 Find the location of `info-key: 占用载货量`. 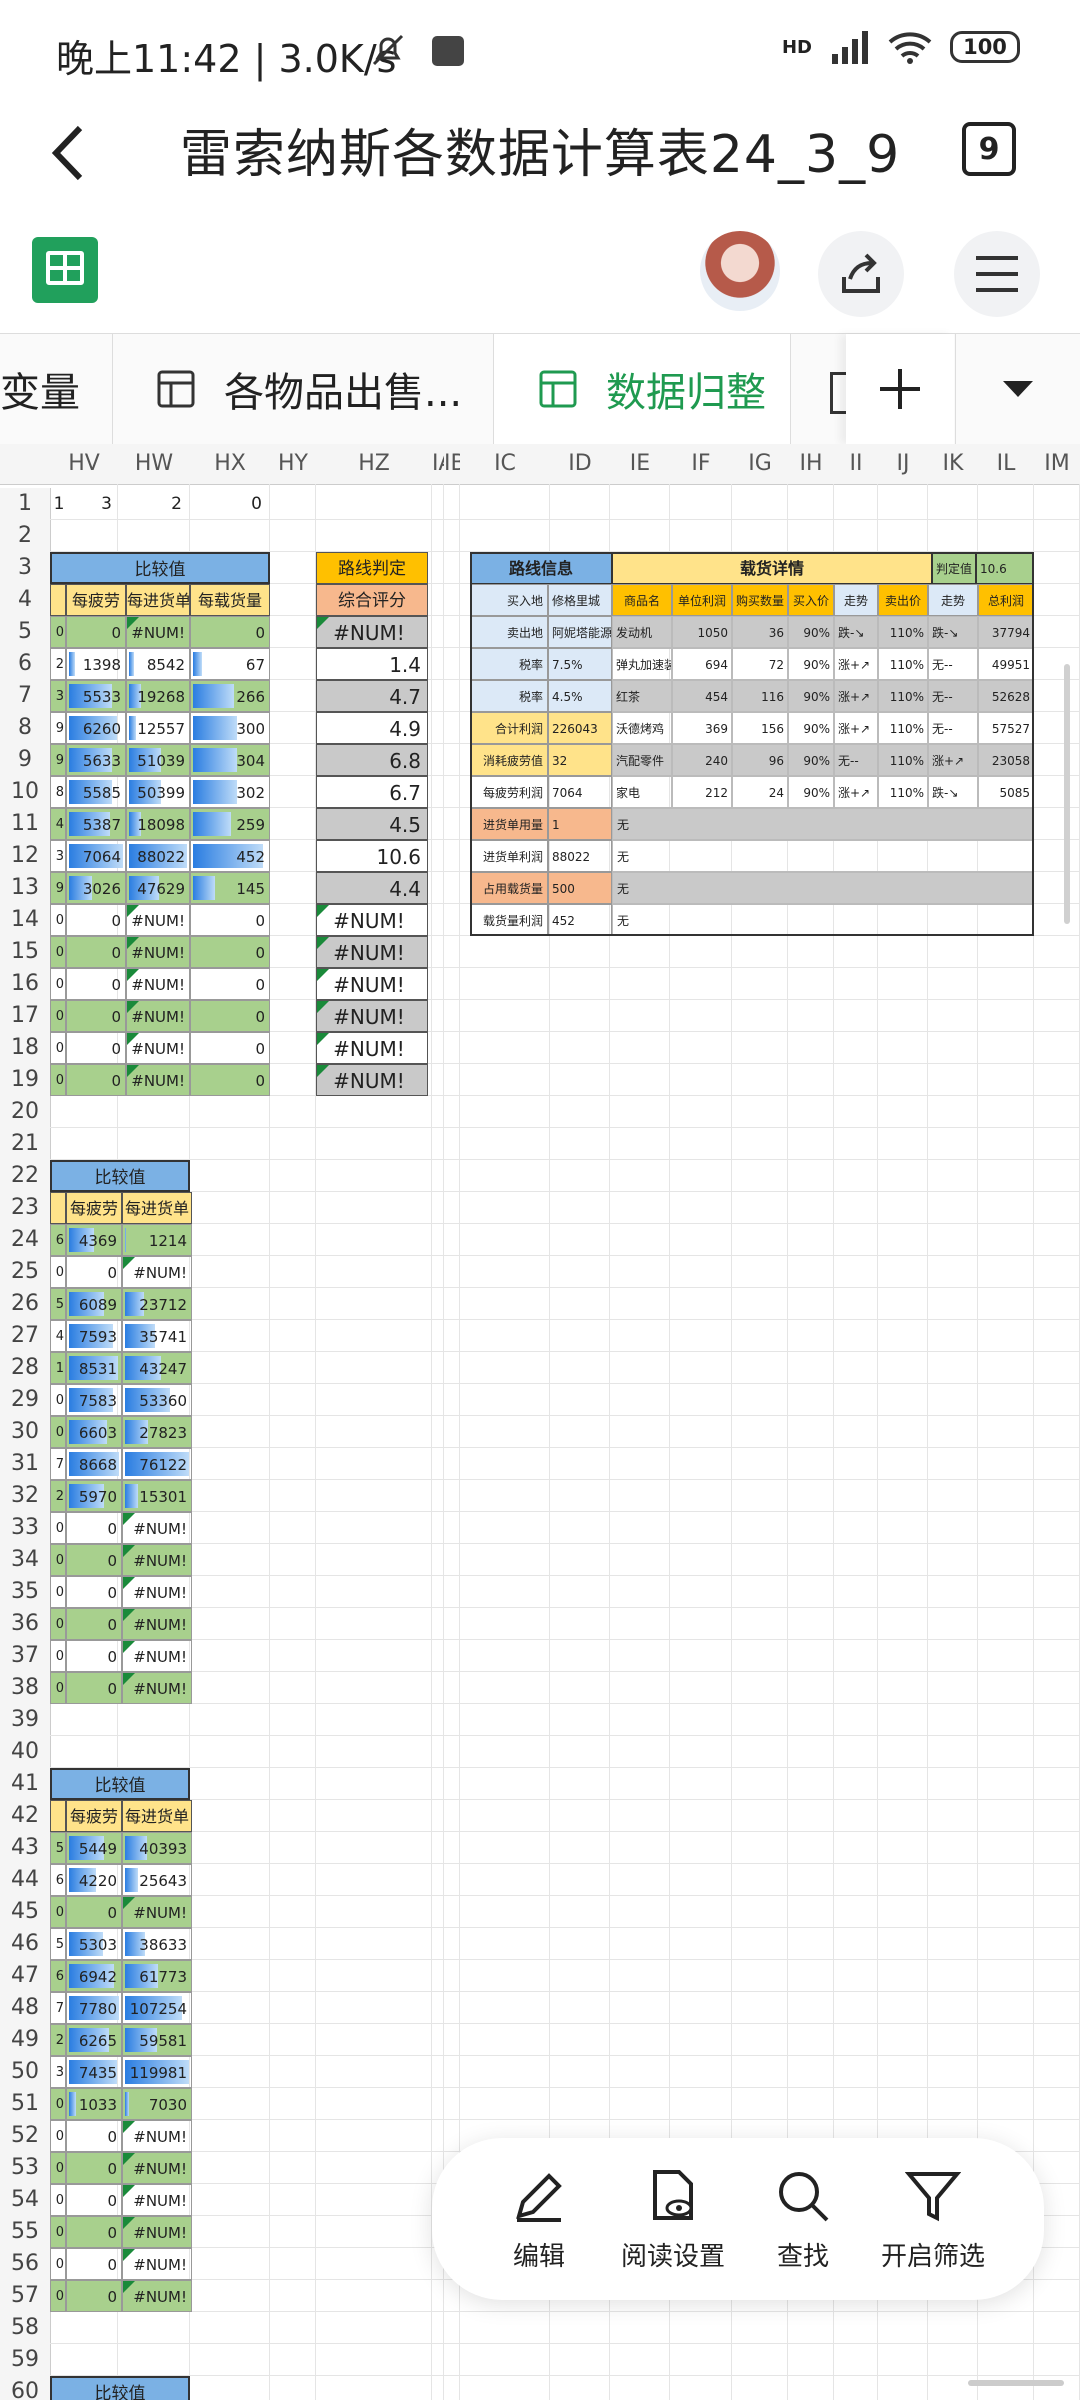

info-key: 占用载货量 is located at coordinates (509, 888).